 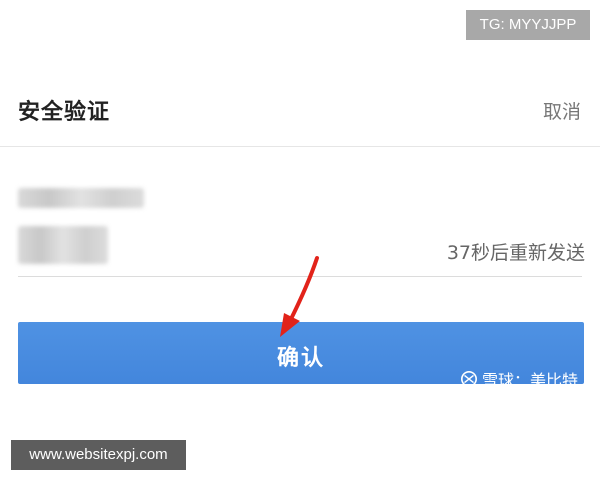 I want to click on tg-watermark: TG: MYYJJPP, so click(x=528, y=25).